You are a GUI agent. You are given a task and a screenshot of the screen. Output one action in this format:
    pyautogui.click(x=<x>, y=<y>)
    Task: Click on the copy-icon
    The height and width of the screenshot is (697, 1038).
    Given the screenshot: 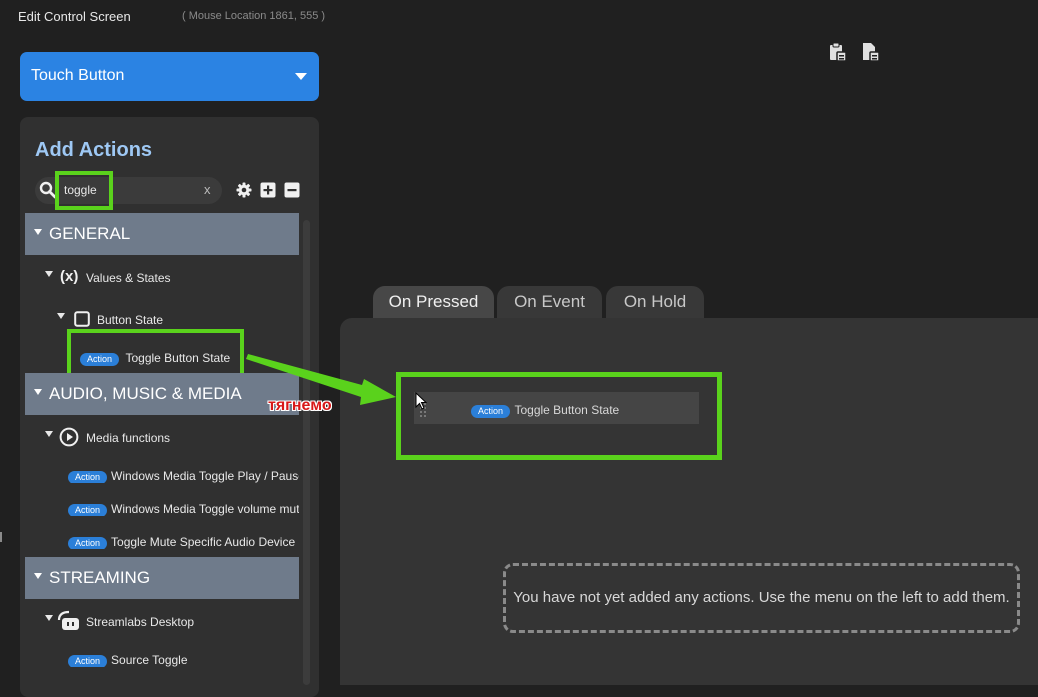 What is the action you would take?
    pyautogui.click(x=871, y=52)
    